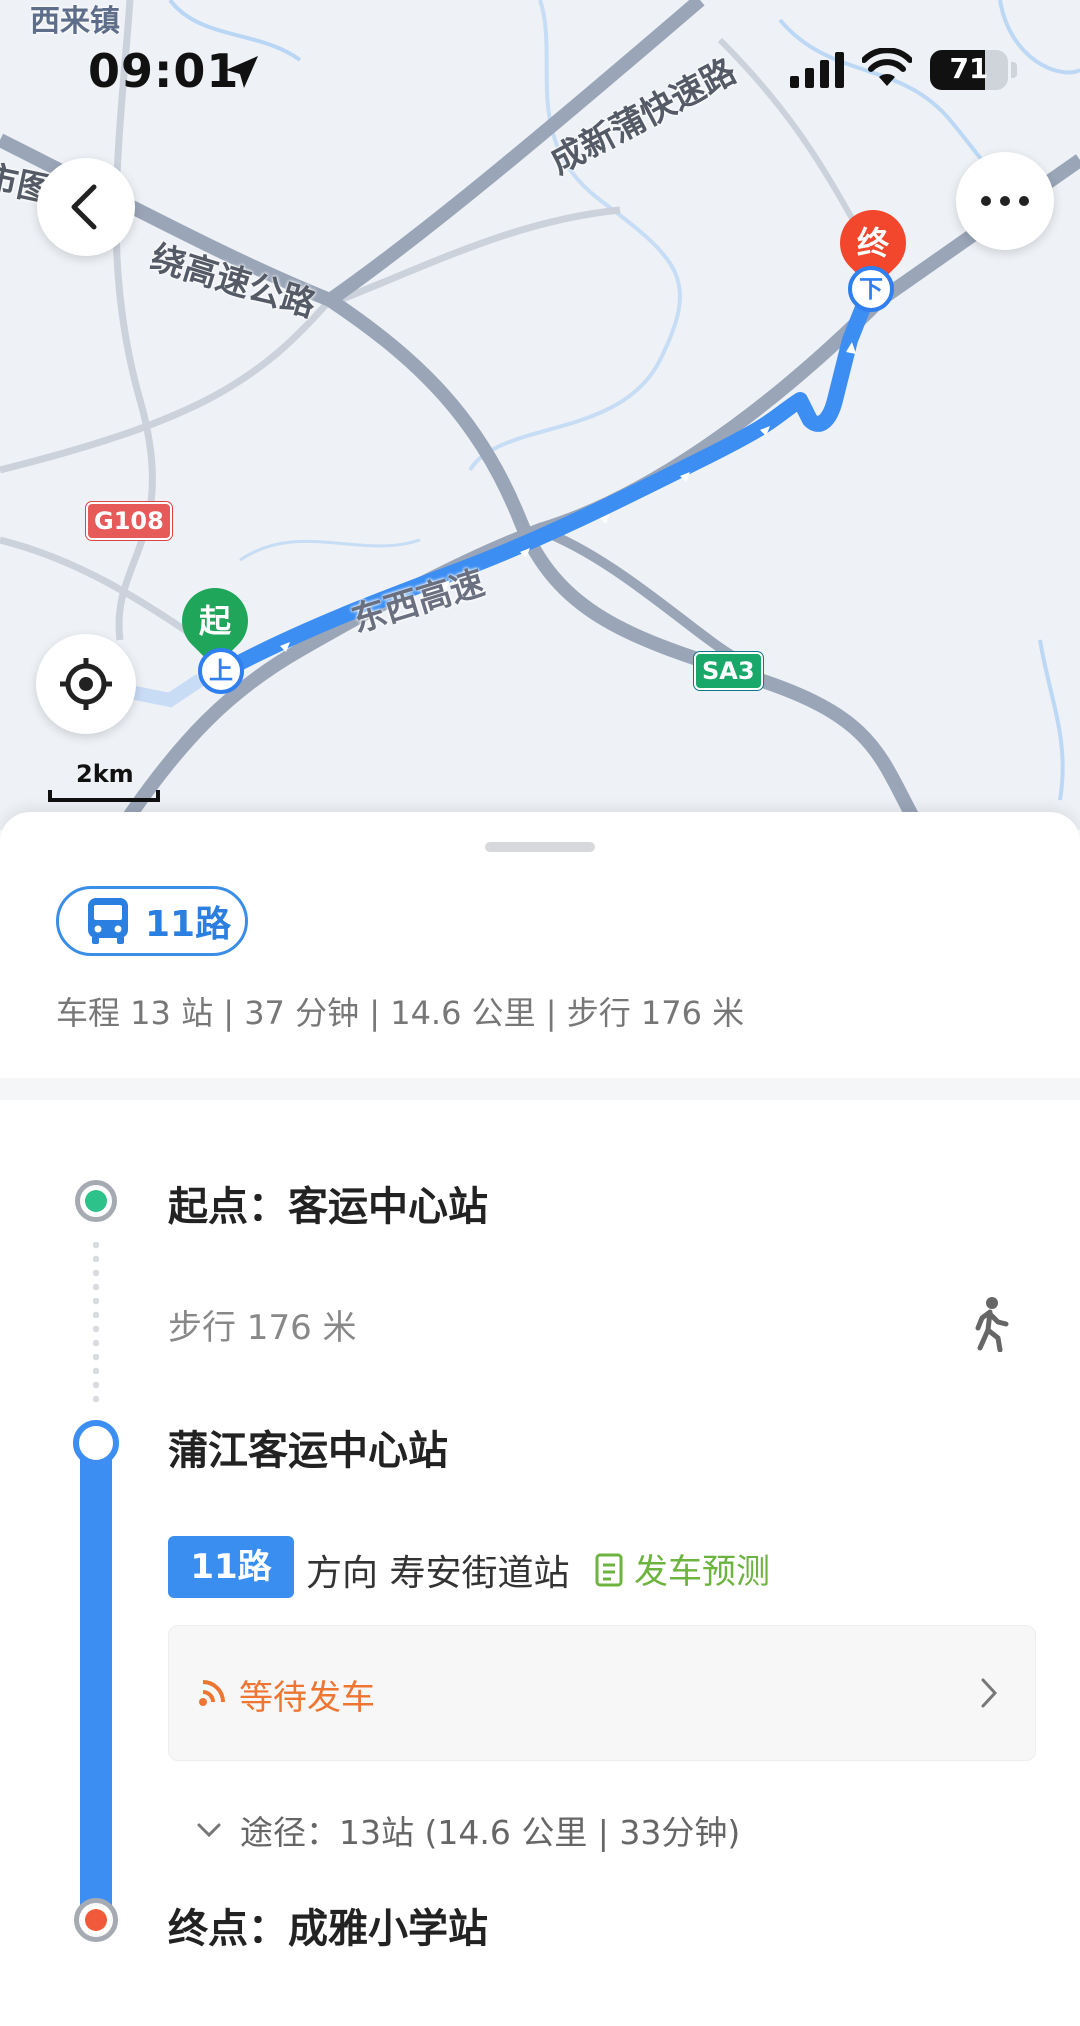  Describe the element at coordinates (702, 1572) in the screenshot. I see `forecast-label: 发车预测` at that location.